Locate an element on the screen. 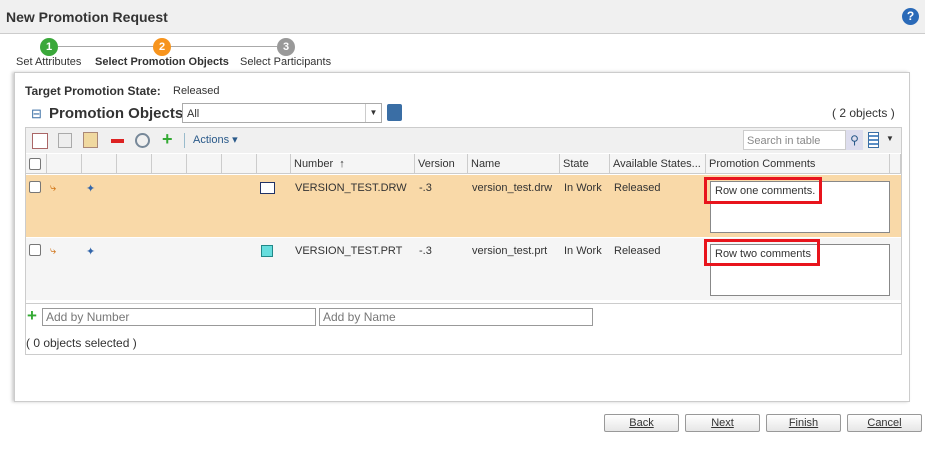  copy-icon is located at coordinates (65, 140).